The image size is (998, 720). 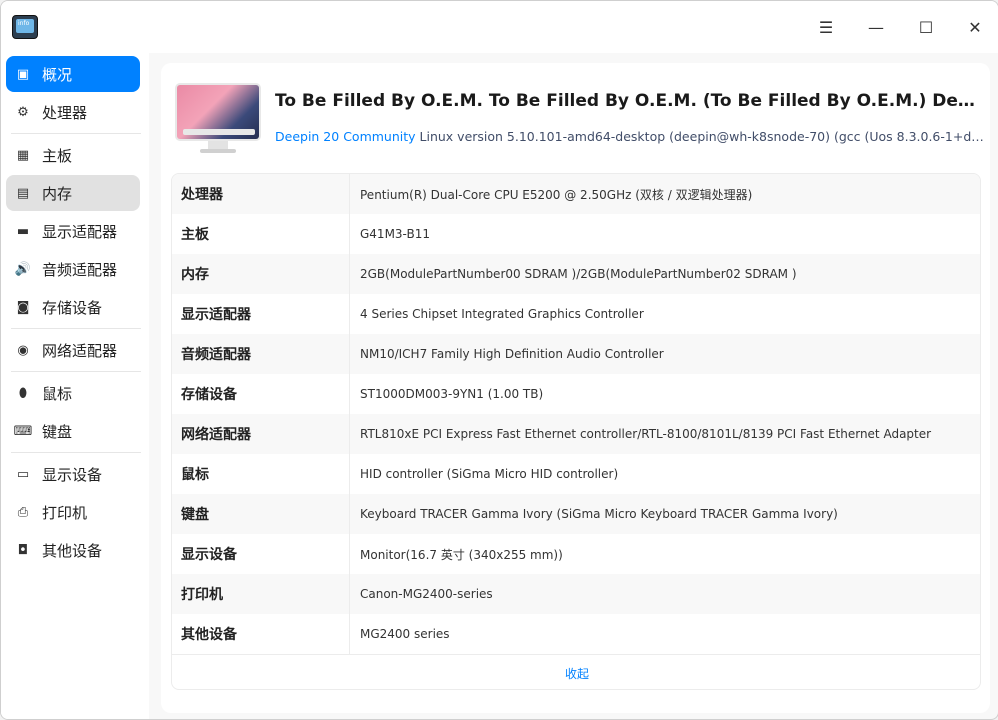 I want to click on sidebar-item-network: ◉ 网络适配器, so click(x=73, y=350).